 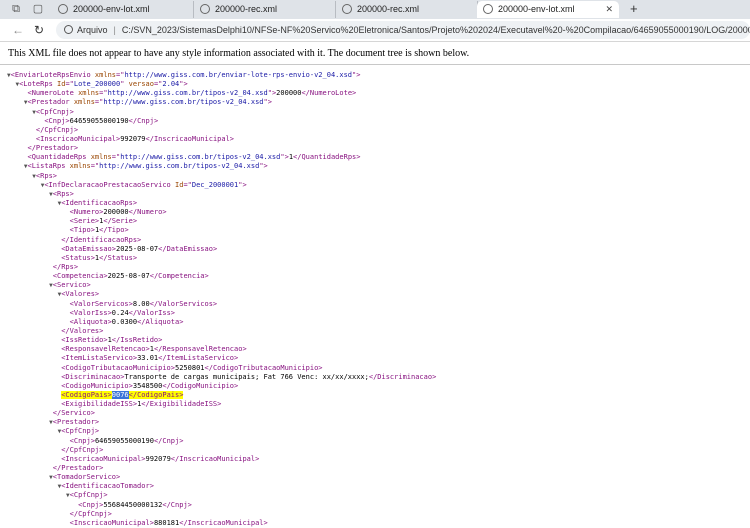 I want to click on tab-close-icon: ✕, so click(x=609, y=9).